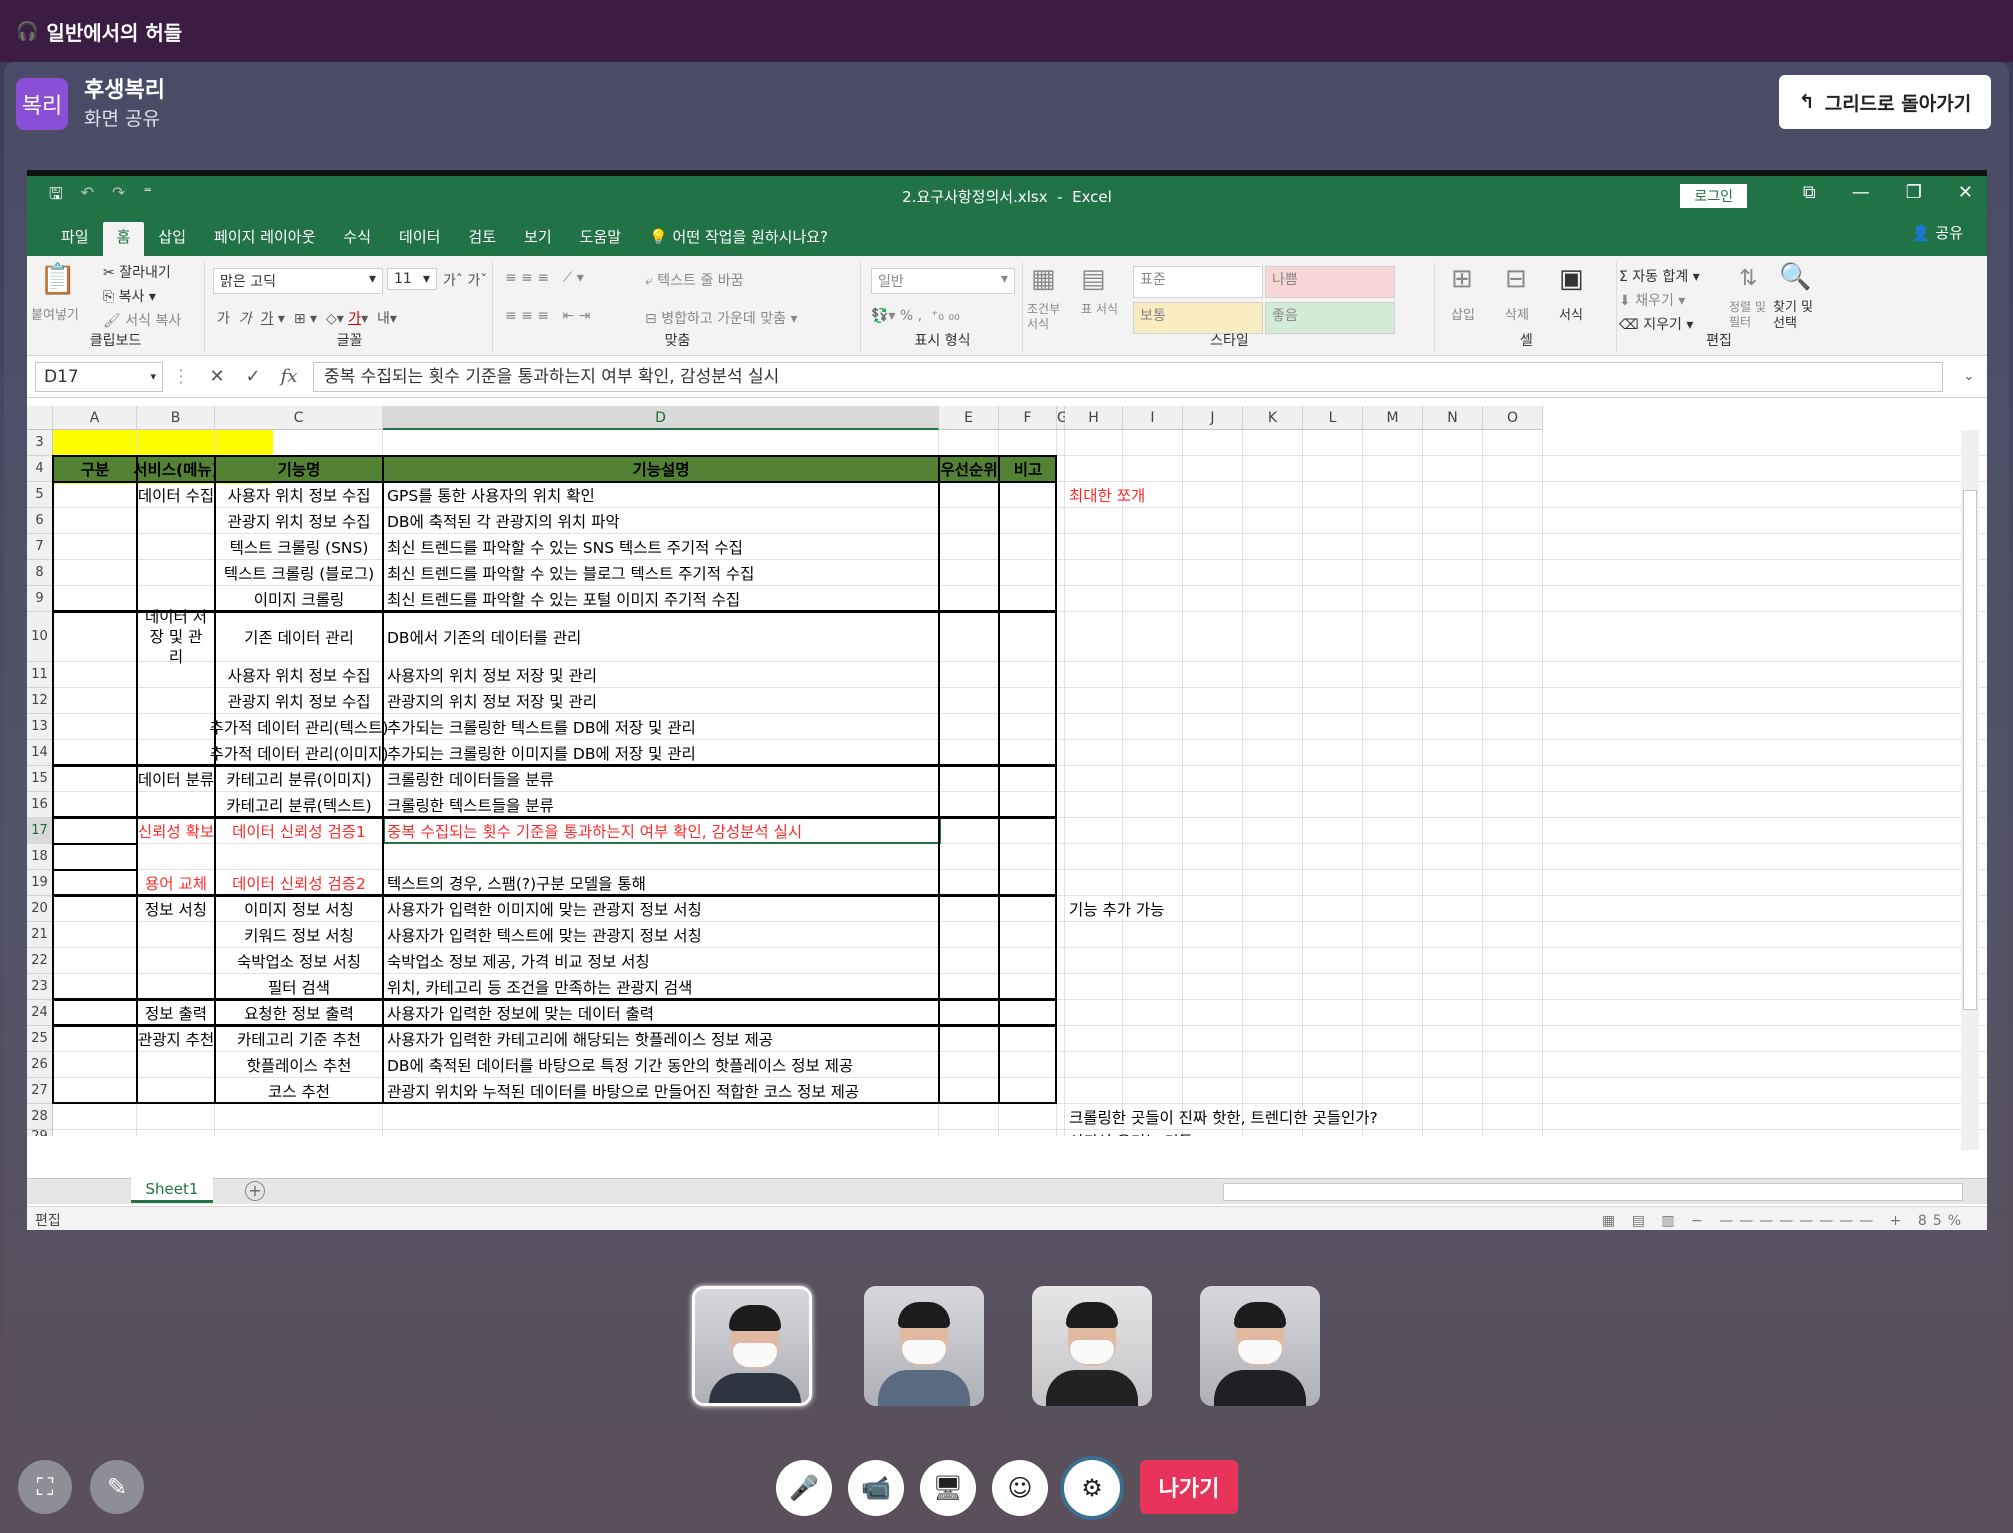 This screenshot has width=2013, height=1533. What do you see at coordinates (1128, 376) in the screenshot?
I see `formula-input: 중복 수집되는 횟수 기준을 통과하는지 여부 확인, 감성분석 실시` at bounding box center [1128, 376].